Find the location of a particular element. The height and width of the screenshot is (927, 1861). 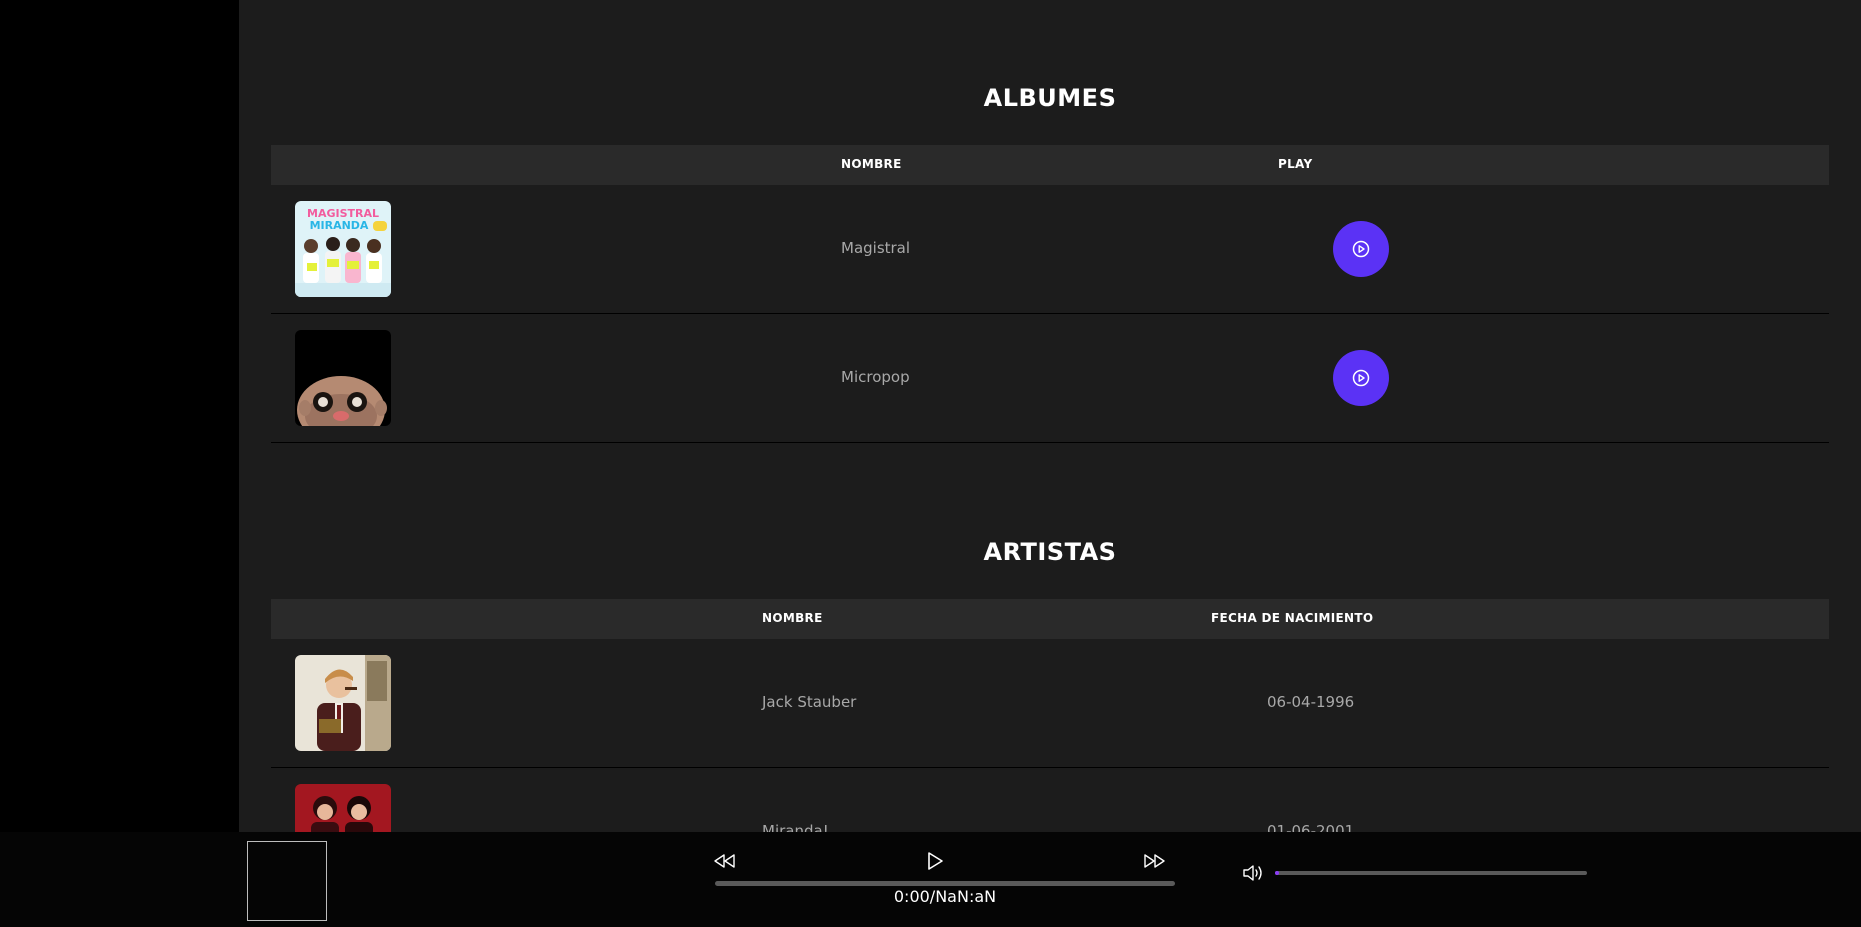

album-name: Micropop is located at coordinates (875, 377).